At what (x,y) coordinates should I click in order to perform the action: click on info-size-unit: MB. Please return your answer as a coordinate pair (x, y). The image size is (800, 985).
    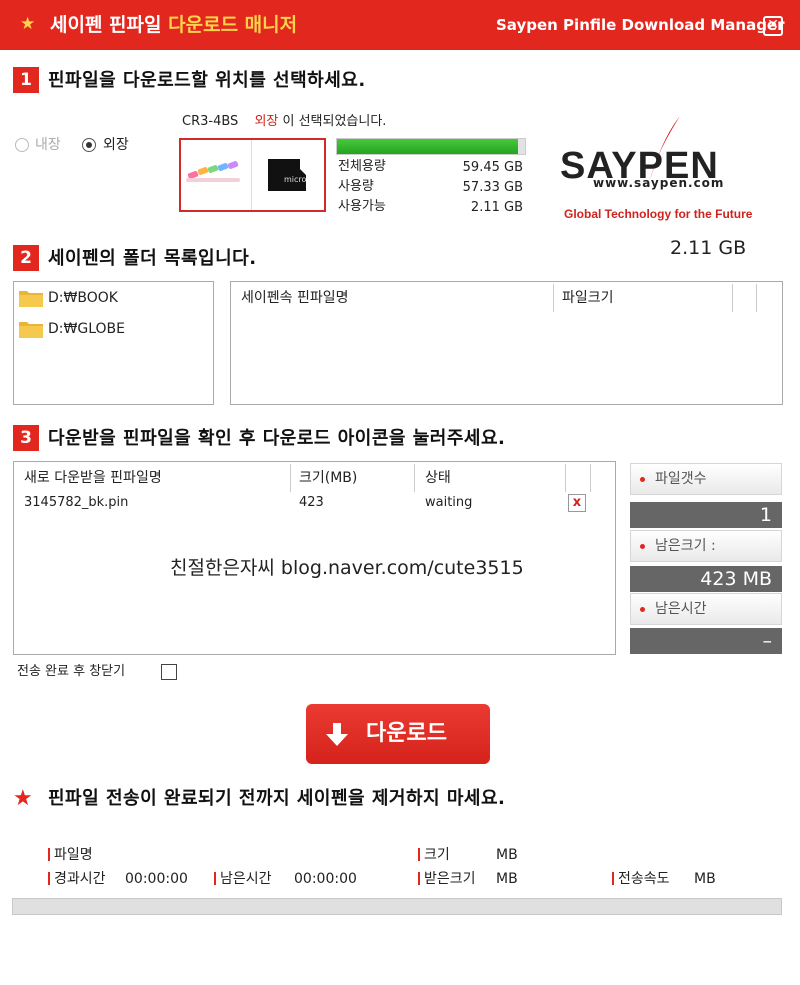
    Looking at the image, I should click on (507, 855).